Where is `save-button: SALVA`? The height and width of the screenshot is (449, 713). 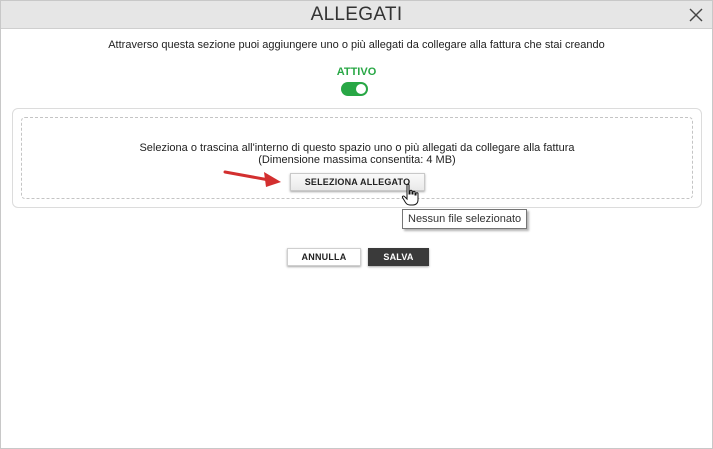
save-button: SALVA is located at coordinates (398, 257).